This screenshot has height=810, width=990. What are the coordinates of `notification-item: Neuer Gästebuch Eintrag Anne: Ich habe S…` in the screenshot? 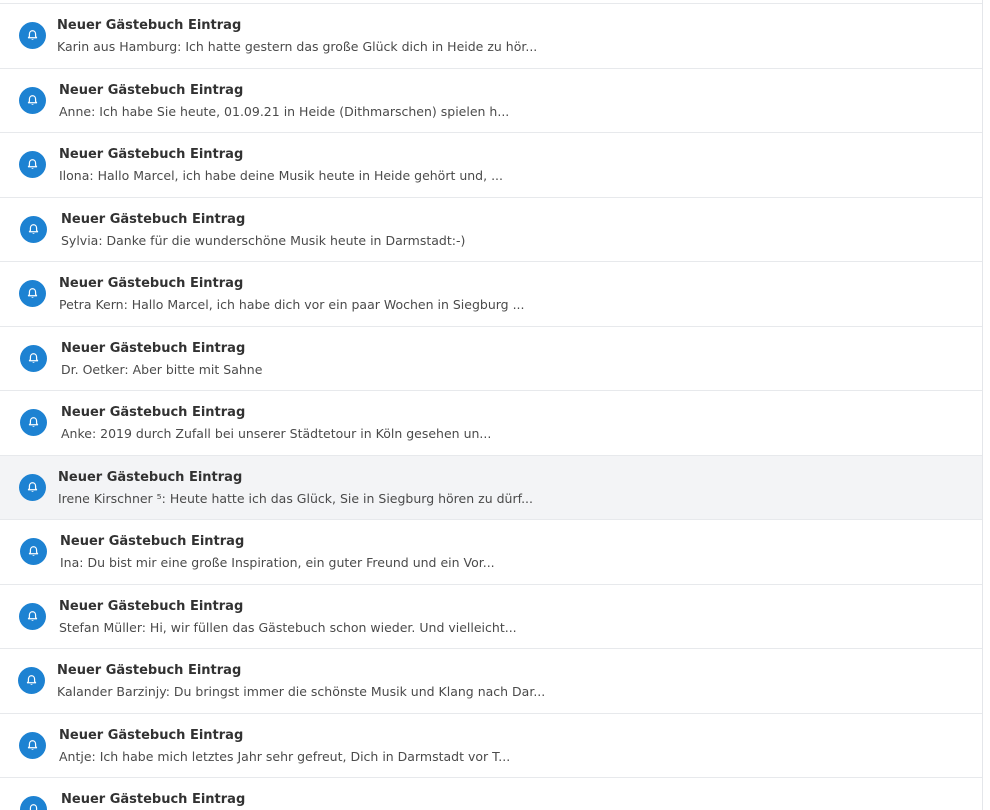 It's located at (491, 100).